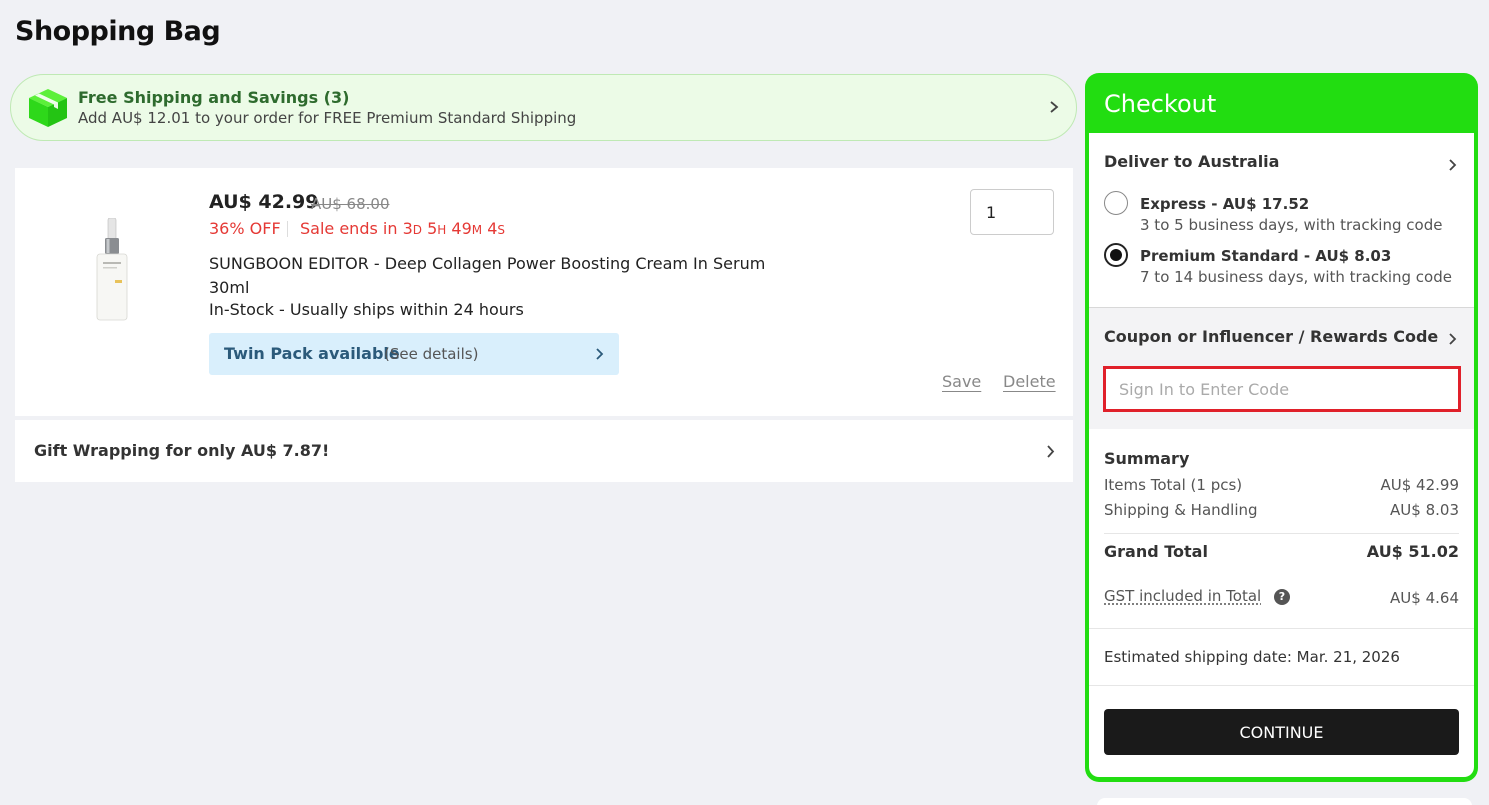 This screenshot has height=805, width=1489. I want to click on save-button: Save, so click(961, 381).